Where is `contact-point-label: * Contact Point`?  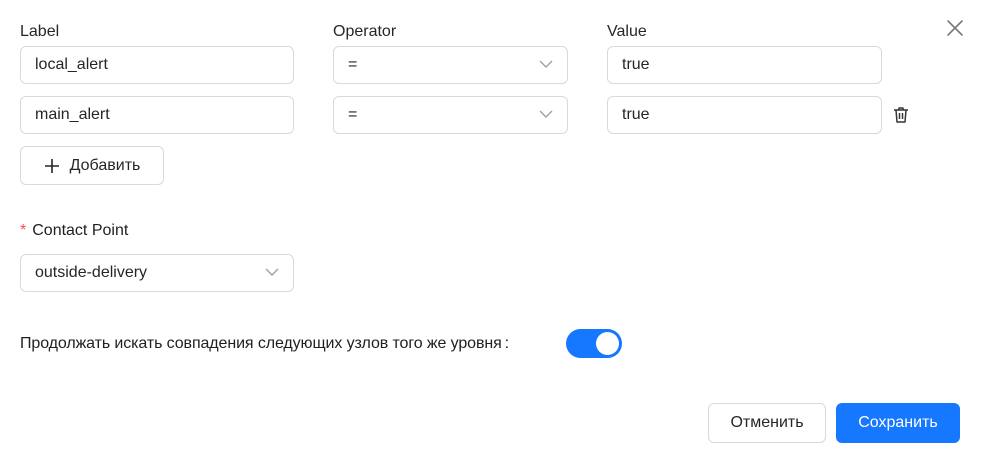
contact-point-label: * Contact Point is located at coordinates (74, 231).